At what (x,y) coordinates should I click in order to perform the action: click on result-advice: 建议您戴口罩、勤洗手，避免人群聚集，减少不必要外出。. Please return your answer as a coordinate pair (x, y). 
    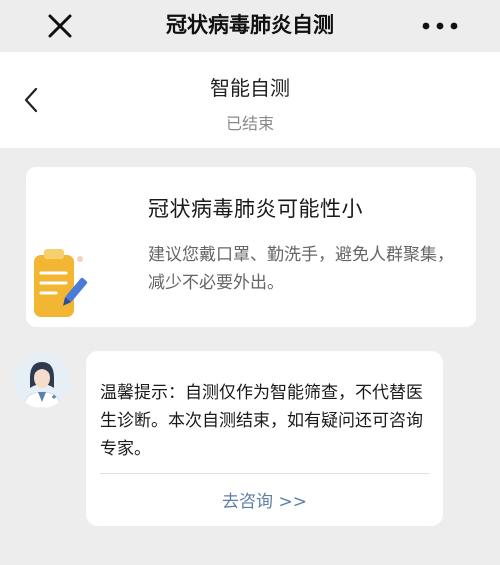
    Looking at the image, I should click on (301, 269).